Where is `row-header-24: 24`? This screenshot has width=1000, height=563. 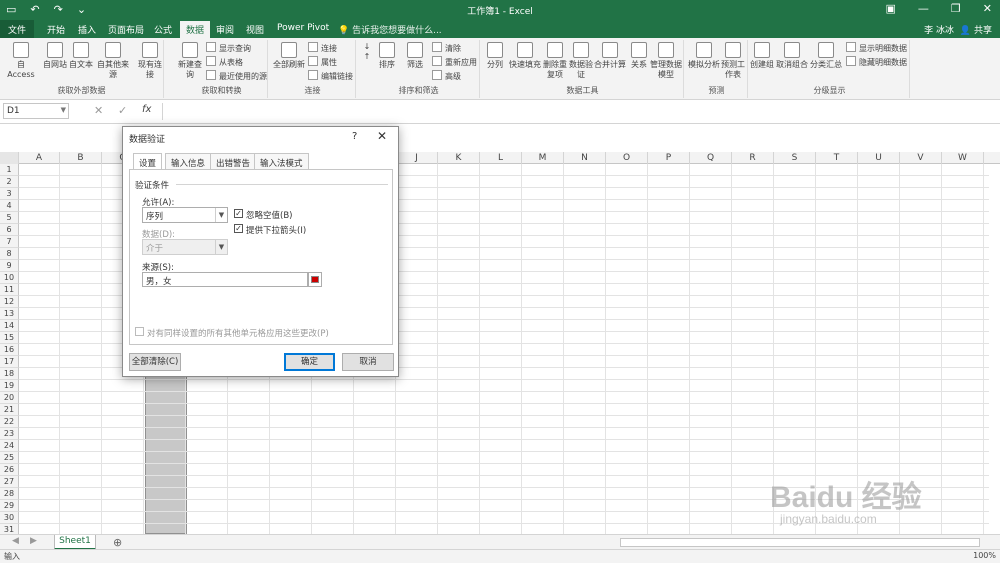 row-header-24: 24 is located at coordinates (9, 446).